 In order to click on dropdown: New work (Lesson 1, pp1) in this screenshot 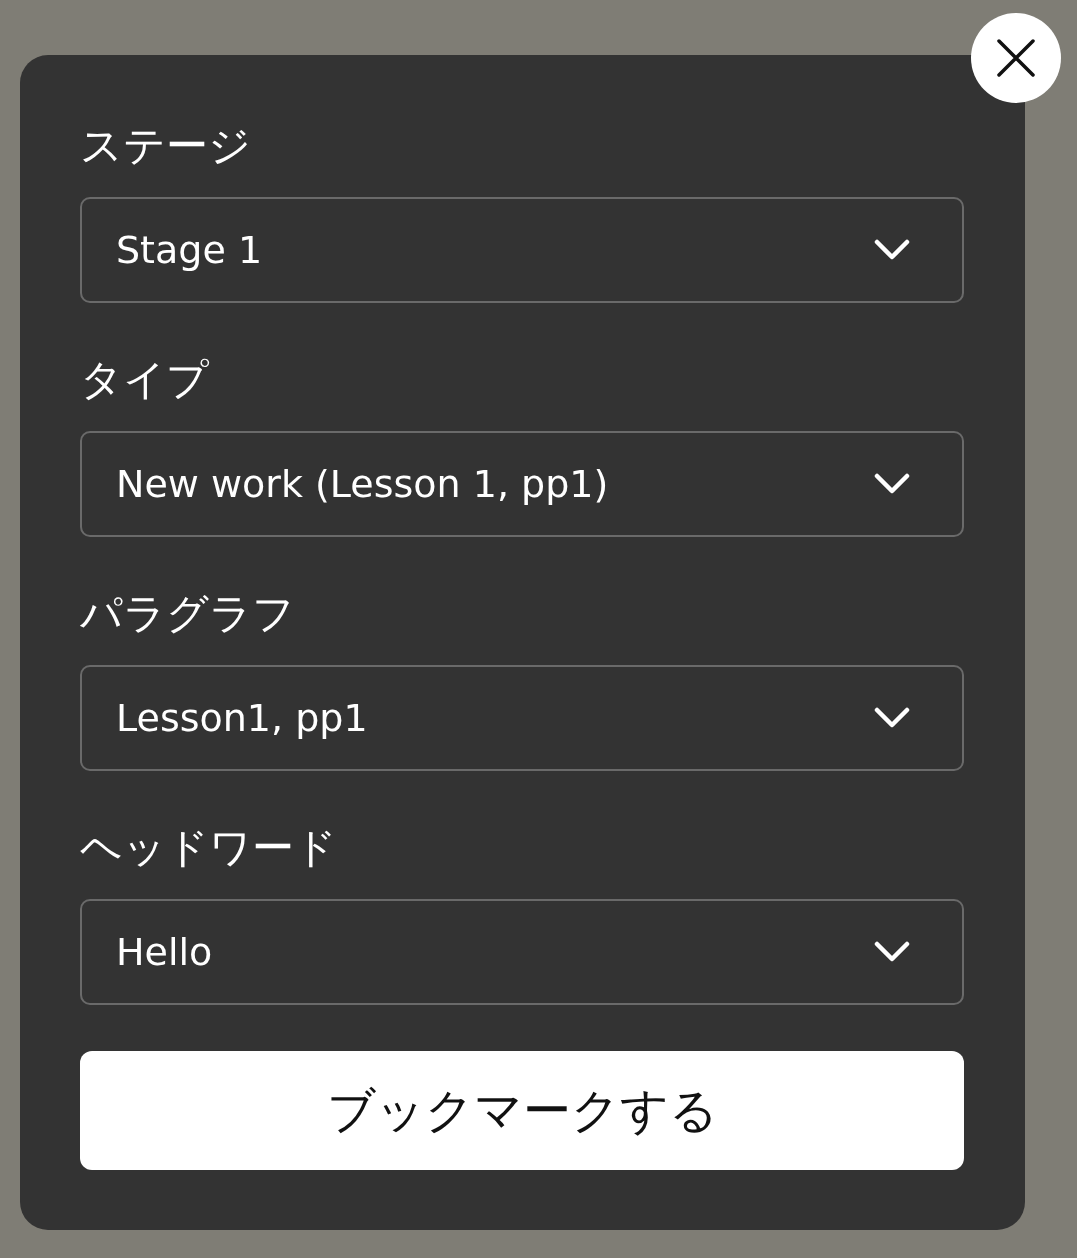, I will do `click(522, 484)`.